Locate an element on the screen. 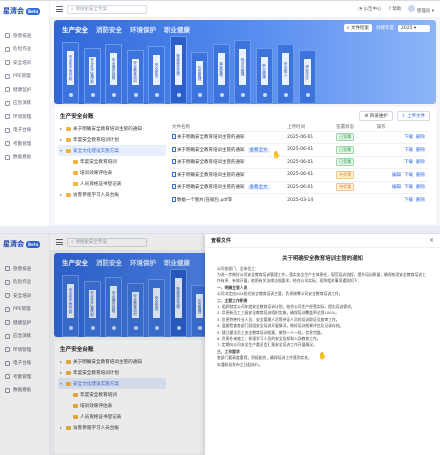 Image resolution: width=440 pixels, height=455 pixels. tree-node: ▾ 安全文化建设实施方案 is located at coordinates (112, 150).